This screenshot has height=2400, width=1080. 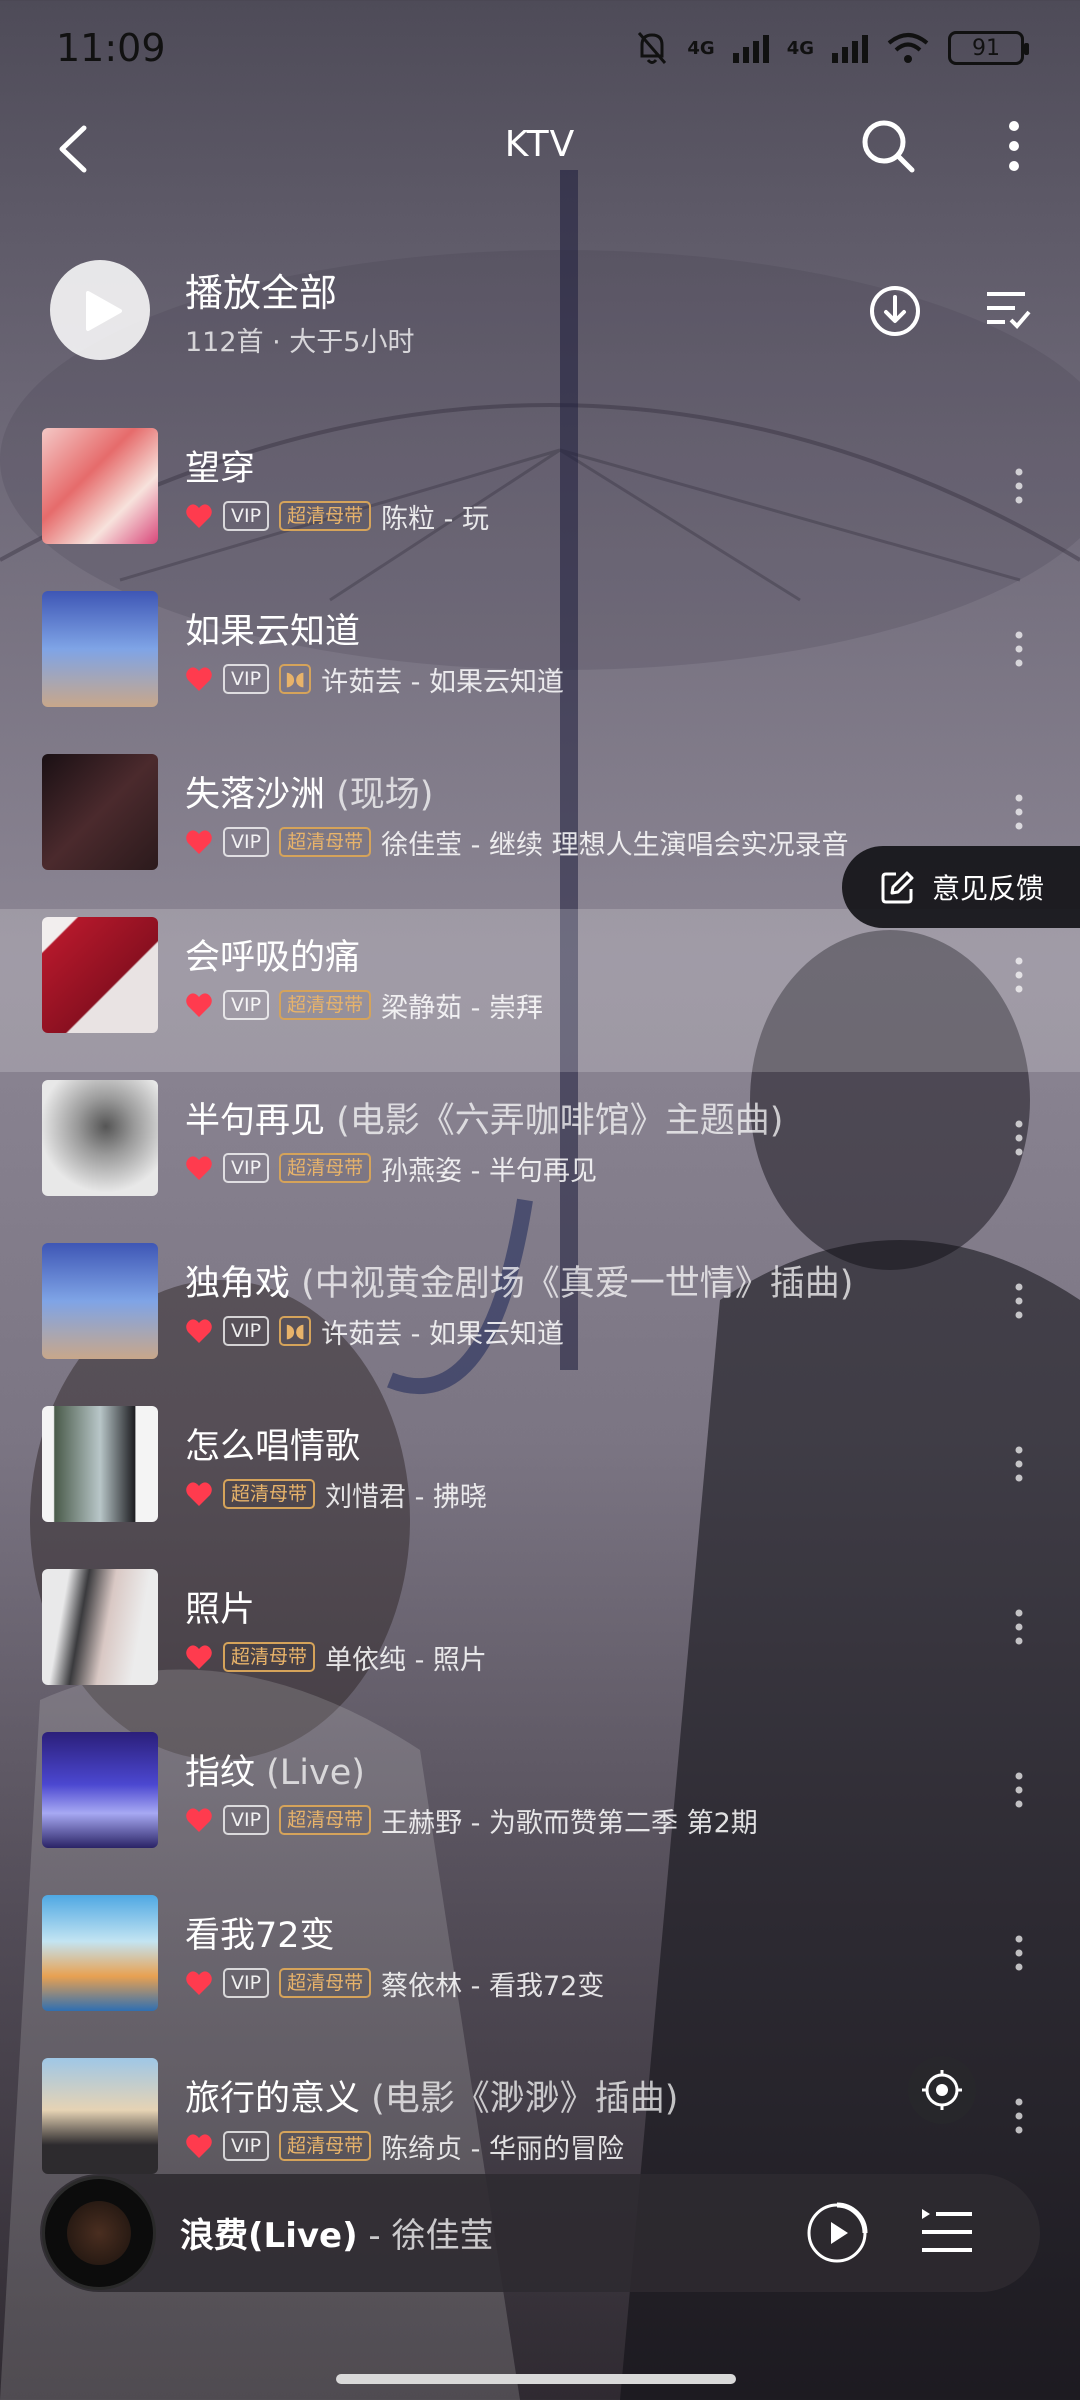 I want to click on song-row: 指纹 (Live) VIP 超清母带 王赫野 - 为歌而赞第二季 第2期, so click(x=540, y=1805).